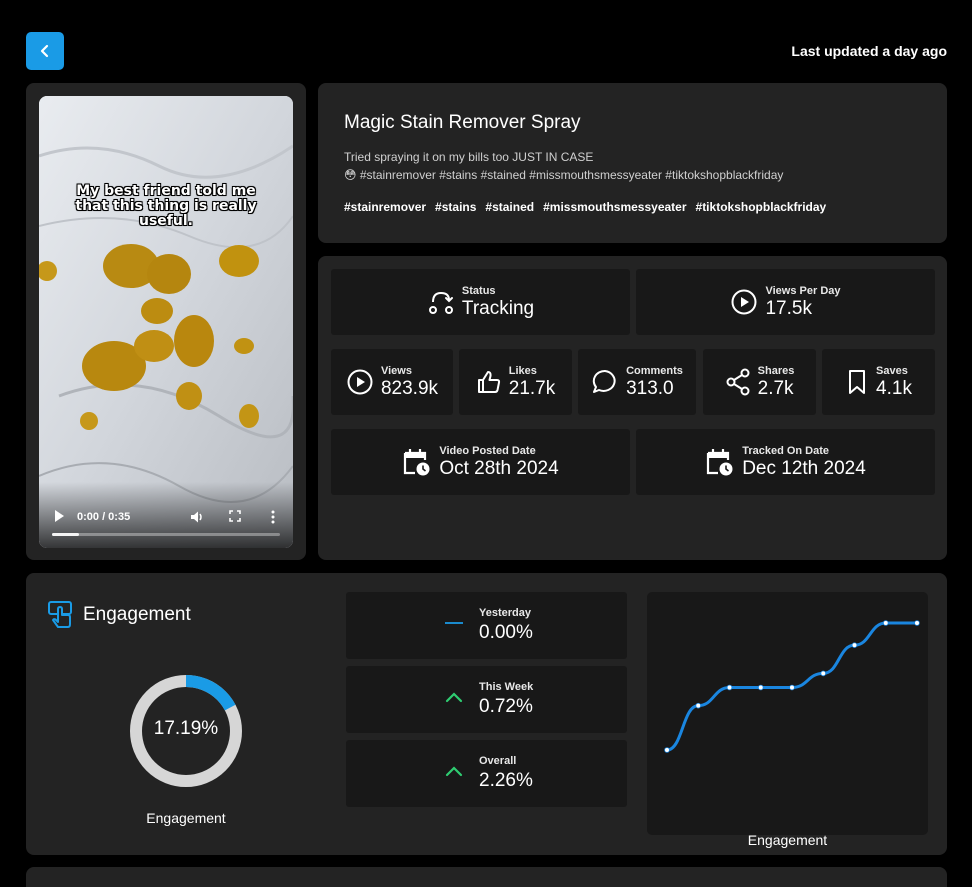 The height and width of the screenshot is (887, 972). I want to click on trend-card-overall: Overall 2.26%, so click(486, 773).